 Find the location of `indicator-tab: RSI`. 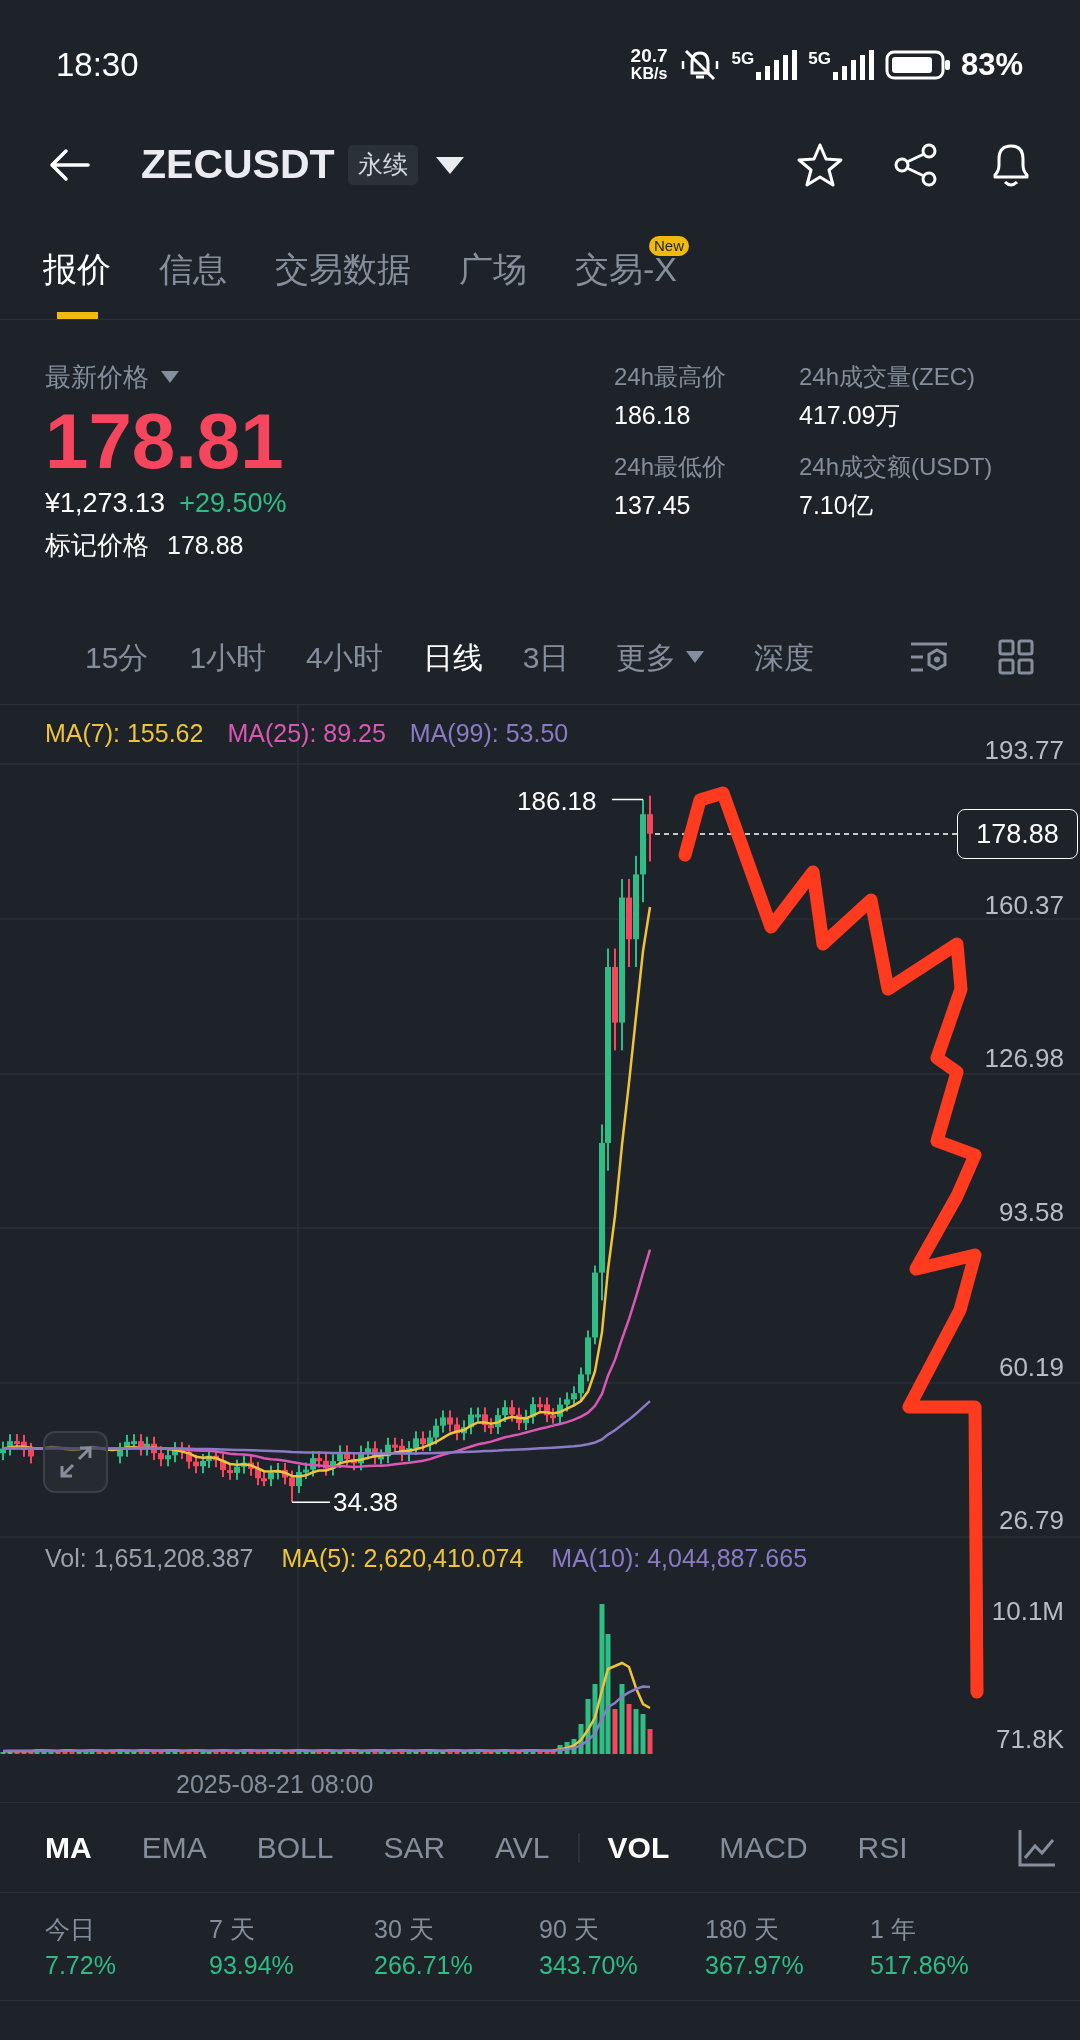

indicator-tab: RSI is located at coordinates (882, 1847).